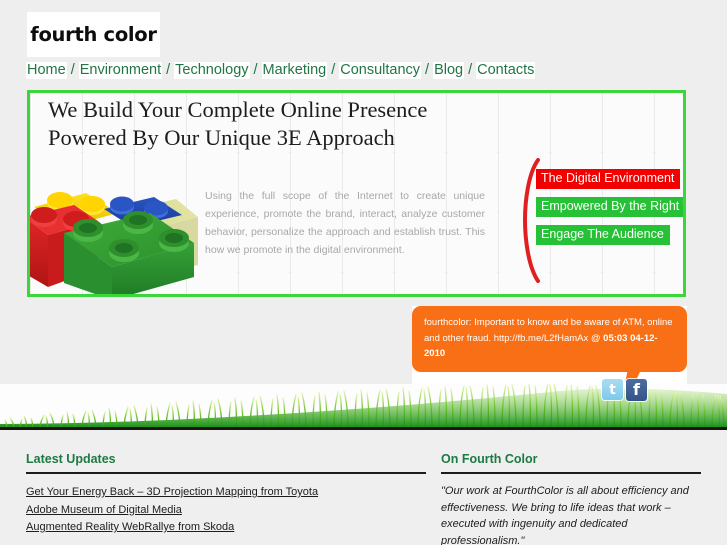  What do you see at coordinates (46, 70) in the screenshot?
I see `nav-item-home: Home` at bounding box center [46, 70].